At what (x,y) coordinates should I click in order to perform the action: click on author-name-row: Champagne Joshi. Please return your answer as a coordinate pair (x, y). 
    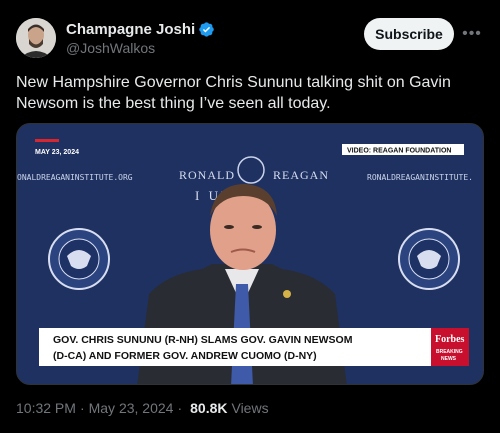
    Looking at the image, I should click on (140, 29).